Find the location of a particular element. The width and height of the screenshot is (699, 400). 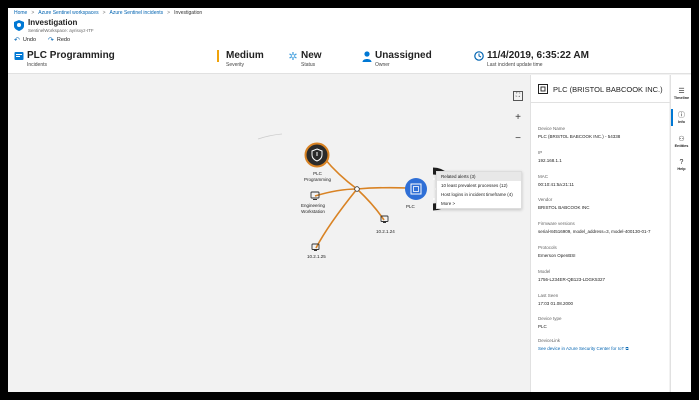

page-title: Investigation is located at coordinates (53, 22).